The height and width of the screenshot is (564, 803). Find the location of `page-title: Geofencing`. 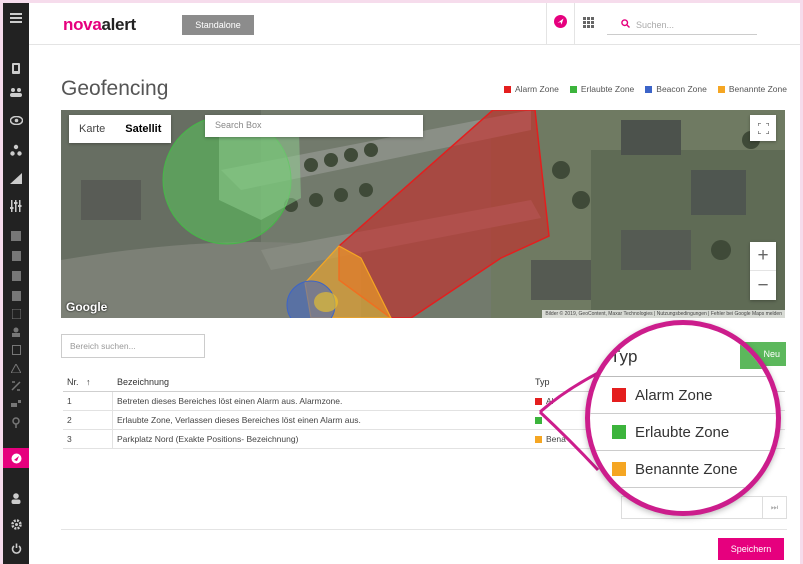

page-title: Geofencing is located at coordinates (115, 88).